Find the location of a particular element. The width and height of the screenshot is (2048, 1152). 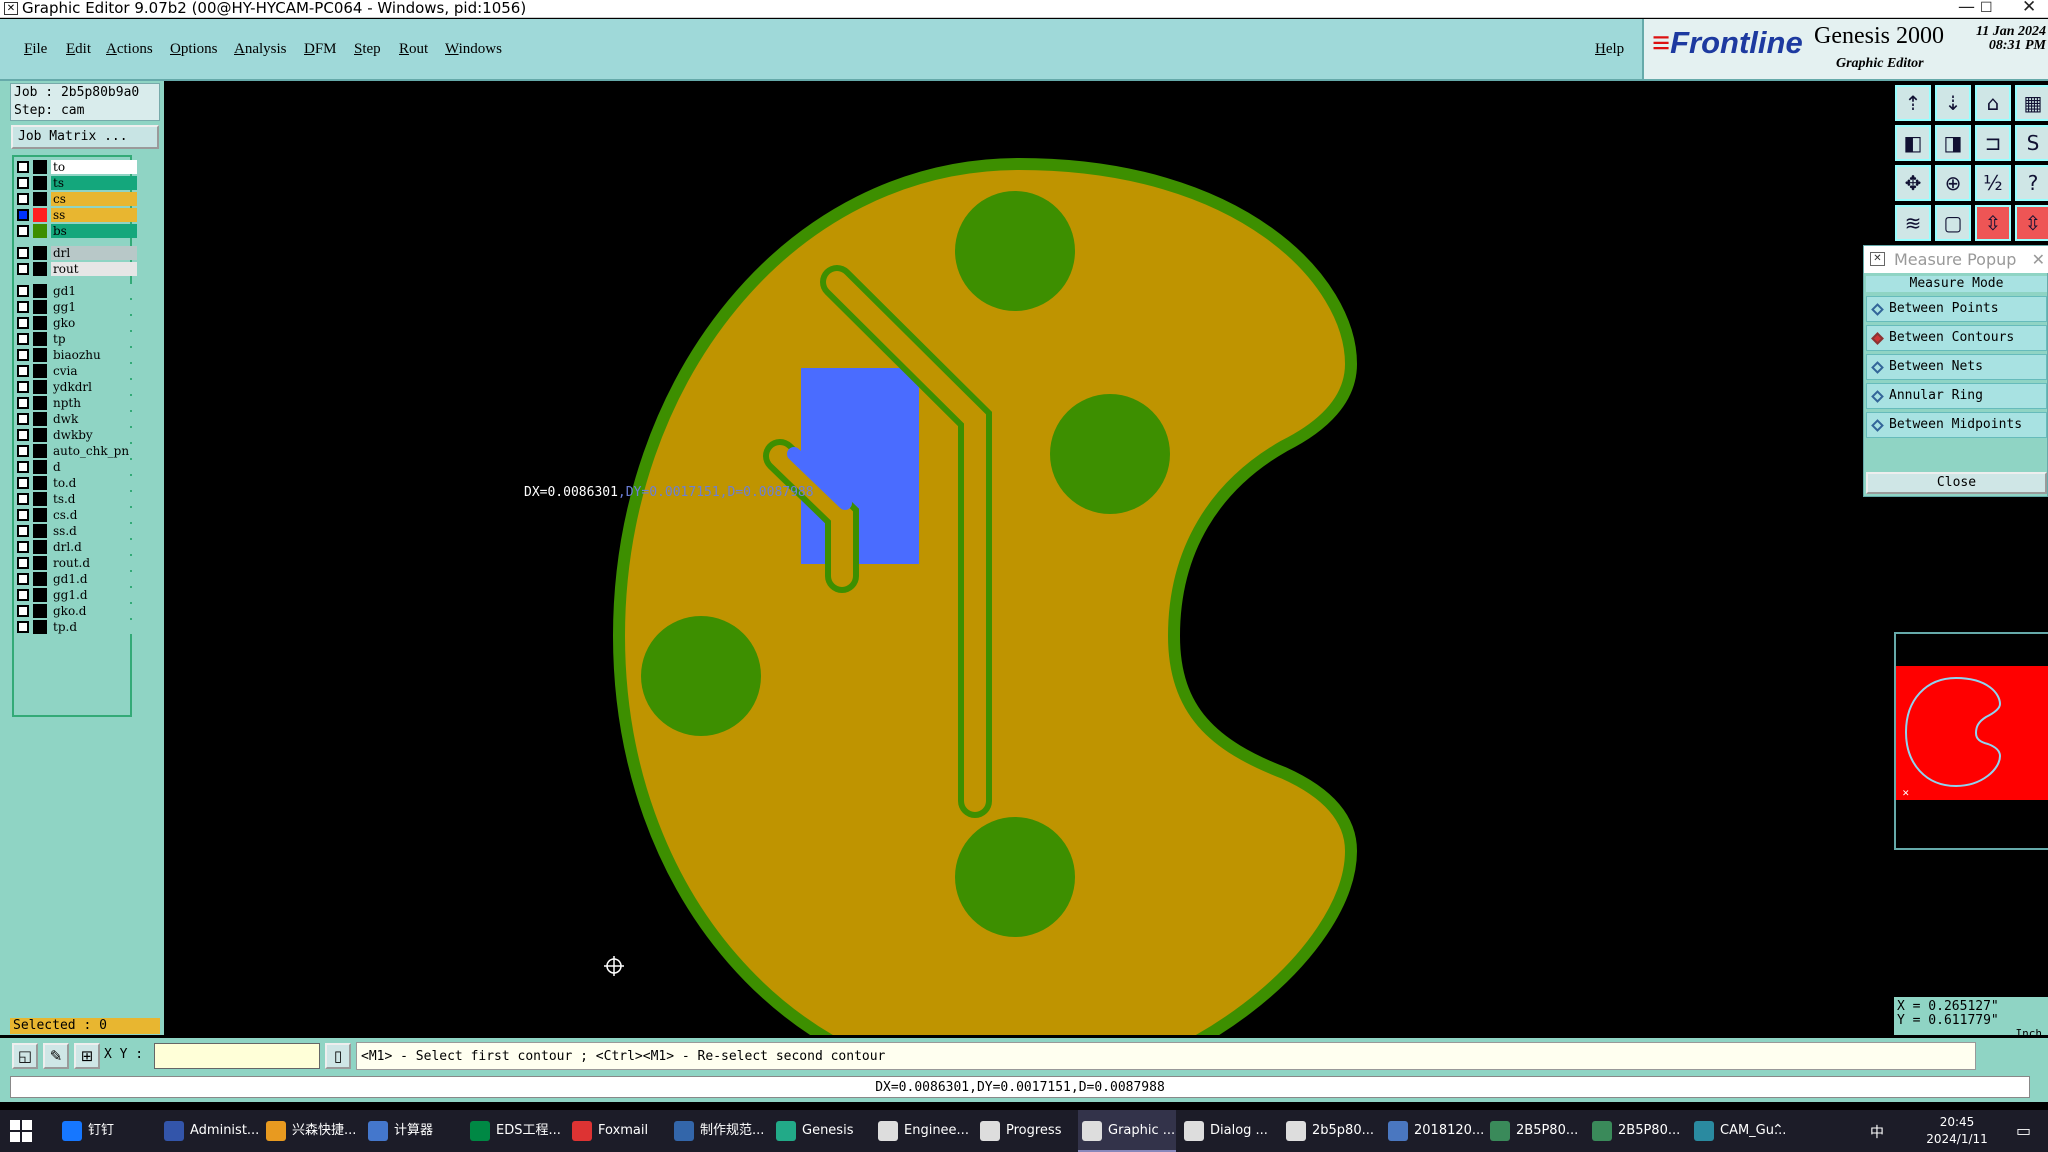

info-icon: ▯ is located at coordinates (338, 1056).